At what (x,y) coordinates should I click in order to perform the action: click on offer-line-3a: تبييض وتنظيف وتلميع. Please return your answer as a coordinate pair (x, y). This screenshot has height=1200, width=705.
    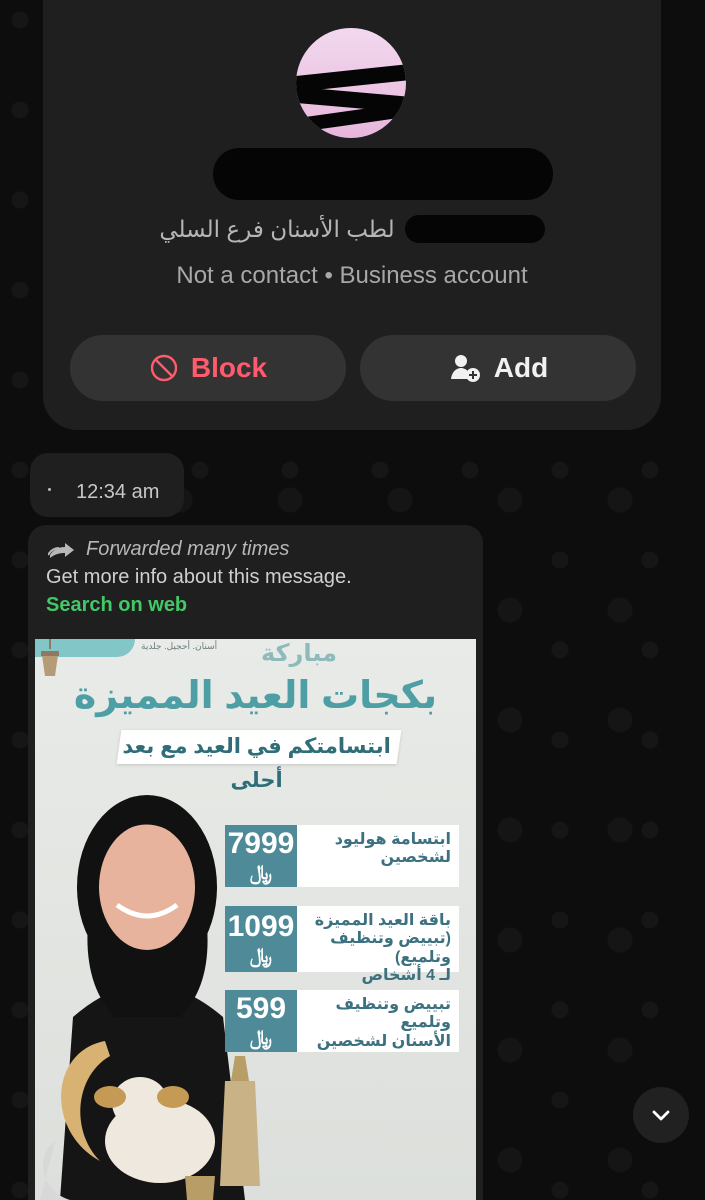
    Looking at the image, I should click on (393, 1014).